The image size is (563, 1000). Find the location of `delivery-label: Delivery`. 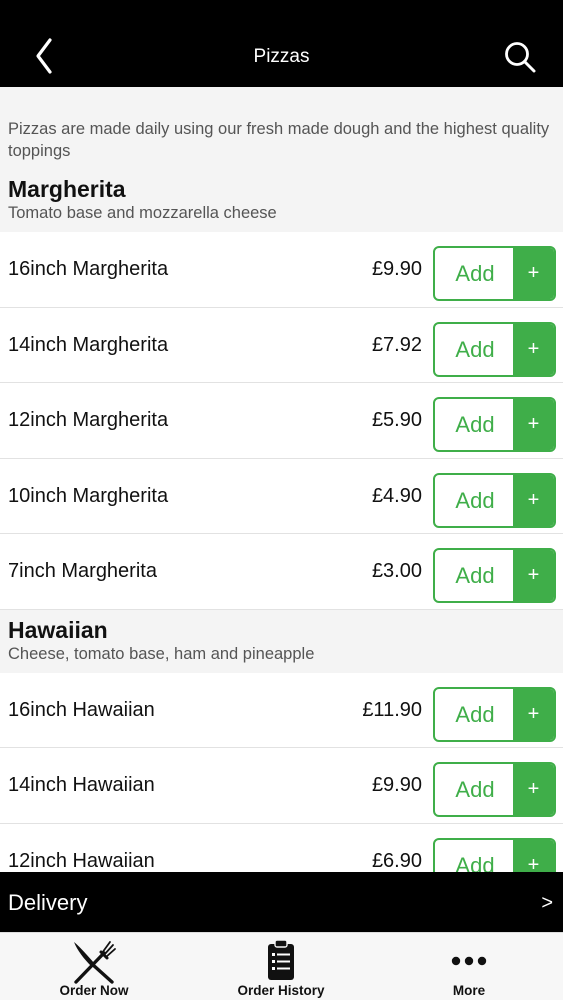

delivery-label: Delivery is located at coordinates (48, 902).